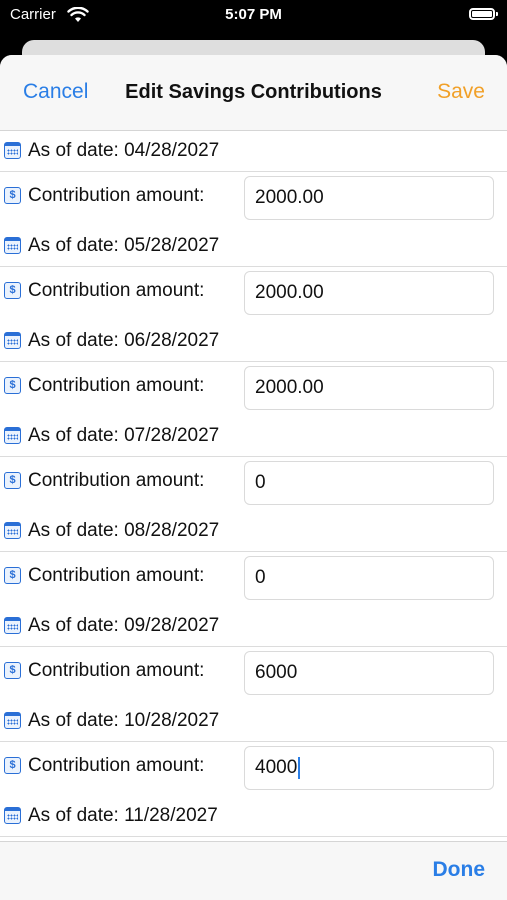 This screenshot has height=900, width=507. What do you see at coordinates (253, 870) in the screenshot?
I see `keyboard-toolbar: Done` at bounding box center [253, 870].